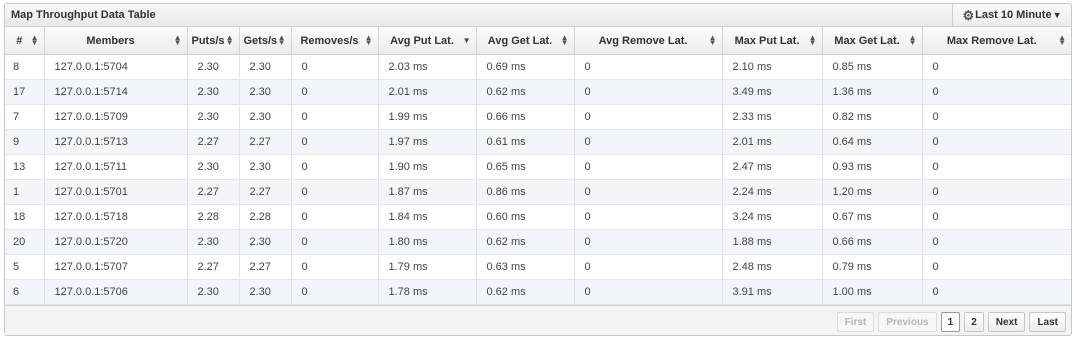 The width and height of the screenshot is (1077, 340). Describe the element at coordinates (872, 292) in the screenshot. I see `cell-max-get-lat: 1.00 ms` at that location.